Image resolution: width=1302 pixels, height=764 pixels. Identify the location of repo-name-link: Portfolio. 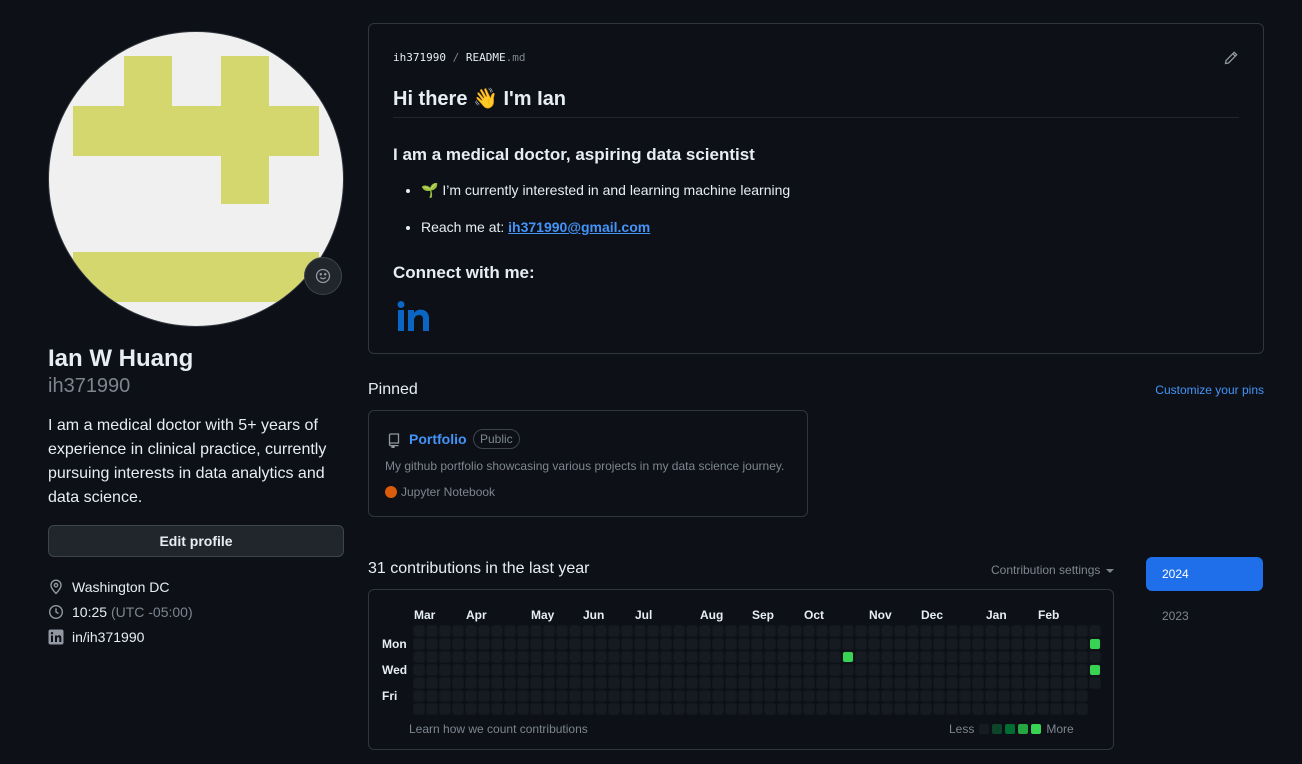
(438, 439).